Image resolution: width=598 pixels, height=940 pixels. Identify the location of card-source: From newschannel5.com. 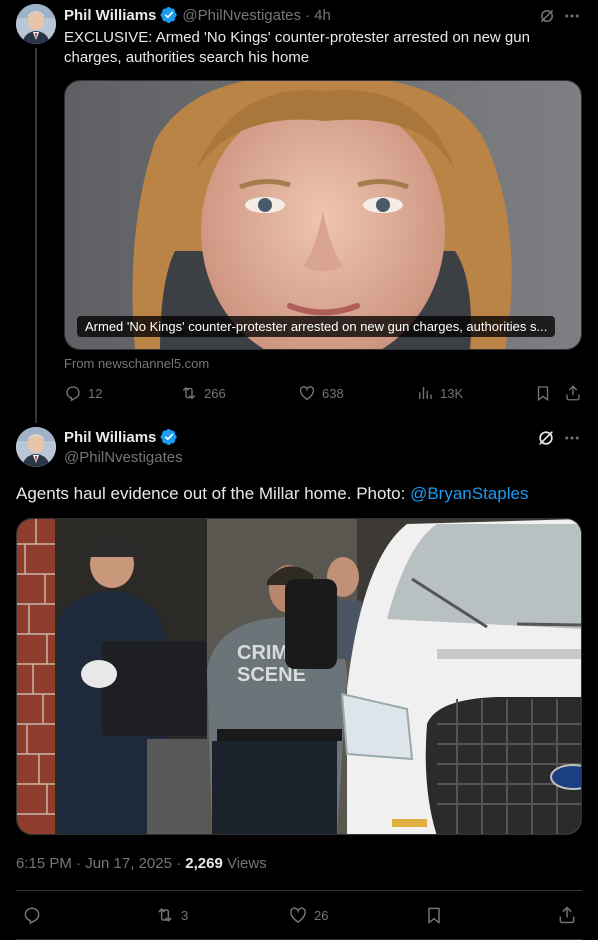
(136, 363).